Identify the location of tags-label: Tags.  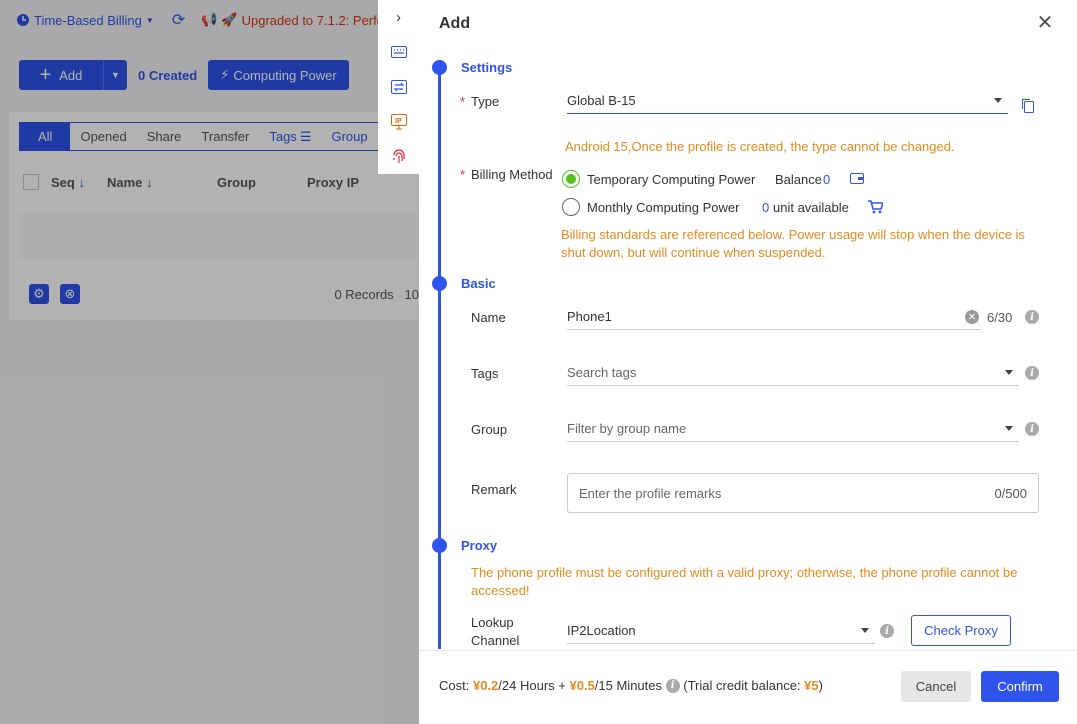
(485, 373).